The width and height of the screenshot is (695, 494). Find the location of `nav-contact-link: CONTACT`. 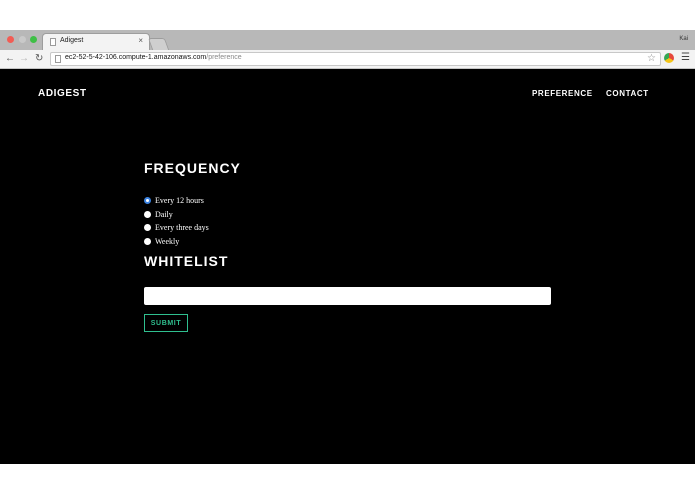

nav-contact-link: CONTACT is located at coordinates (627, 93).